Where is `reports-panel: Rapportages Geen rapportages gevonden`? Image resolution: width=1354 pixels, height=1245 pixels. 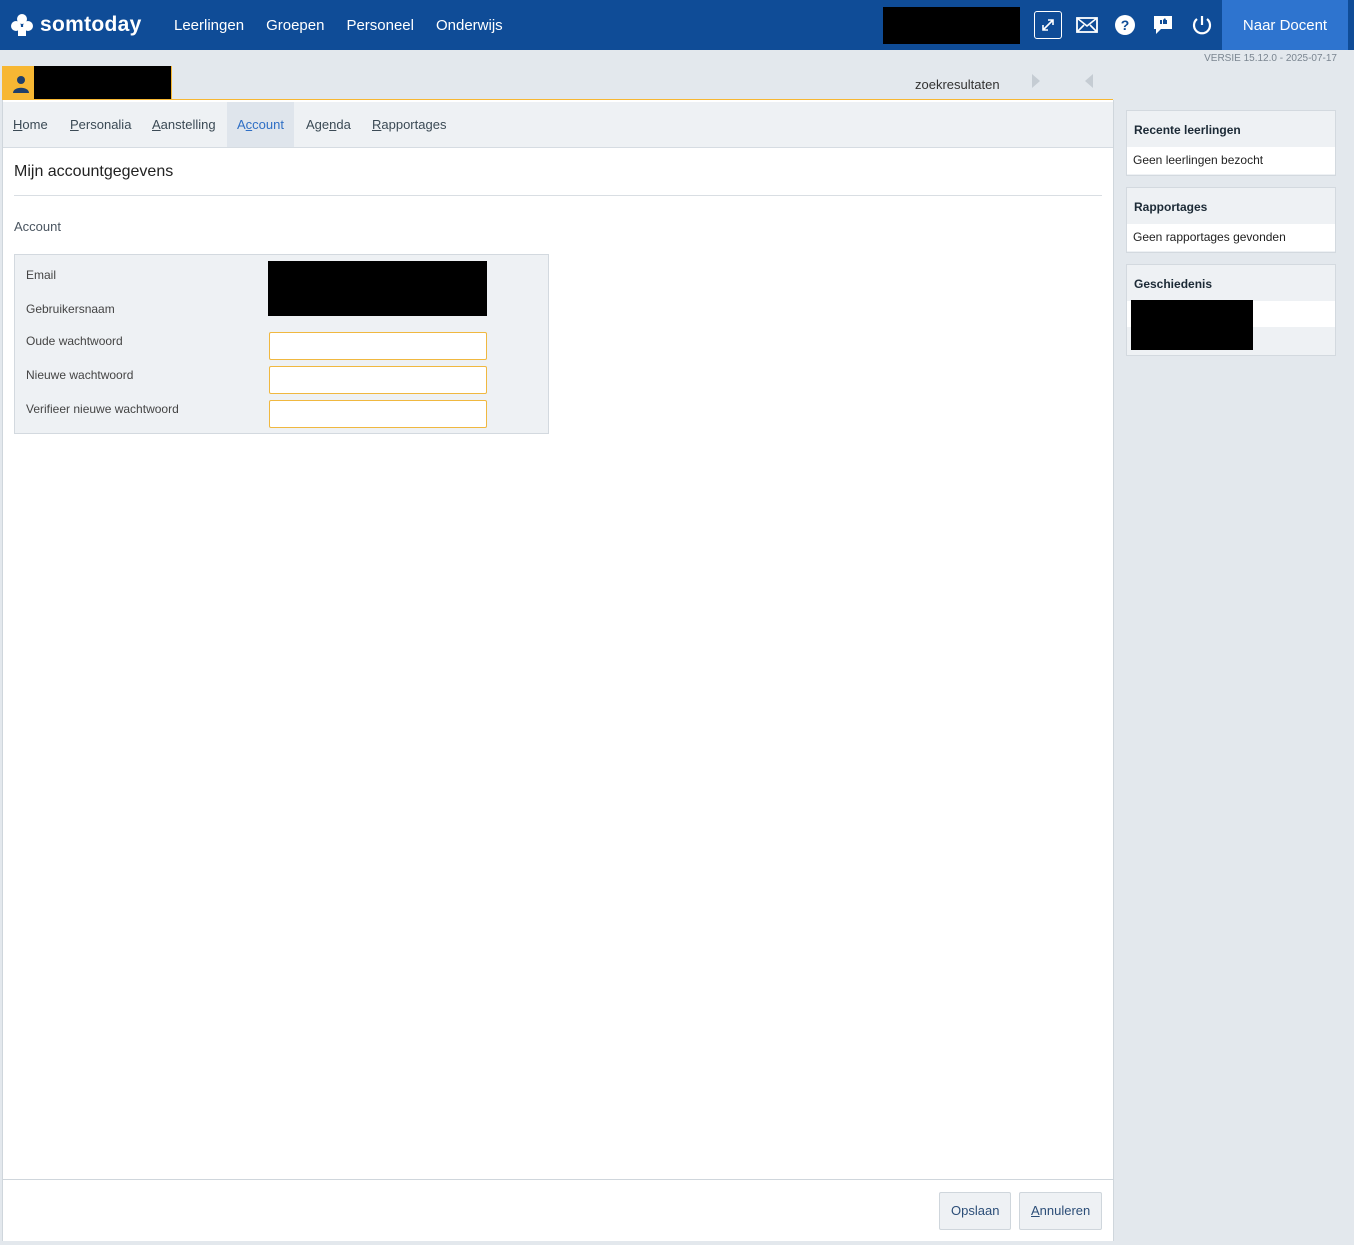
reports-panel: Rapportages Geen rapportages gevonden is located at coordinates (1231, 220).